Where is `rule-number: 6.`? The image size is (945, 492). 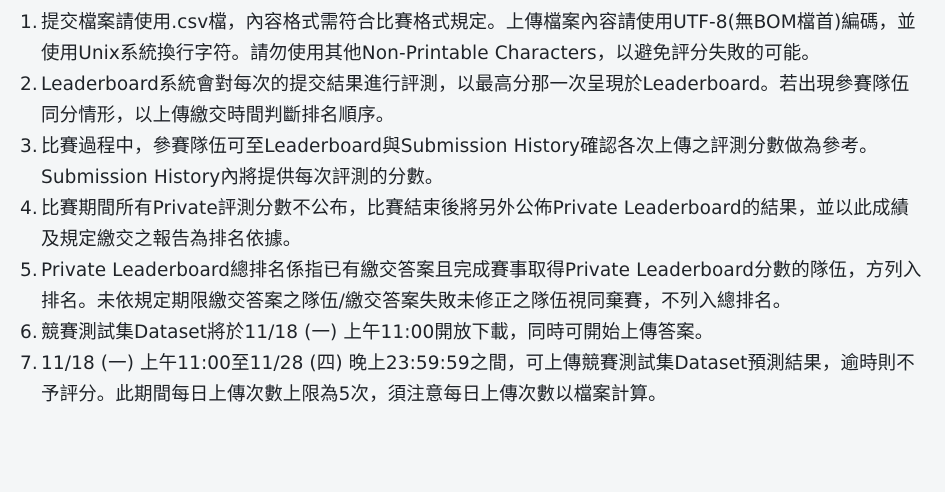 rule-number: 6. is located at coordinates (29, 332).